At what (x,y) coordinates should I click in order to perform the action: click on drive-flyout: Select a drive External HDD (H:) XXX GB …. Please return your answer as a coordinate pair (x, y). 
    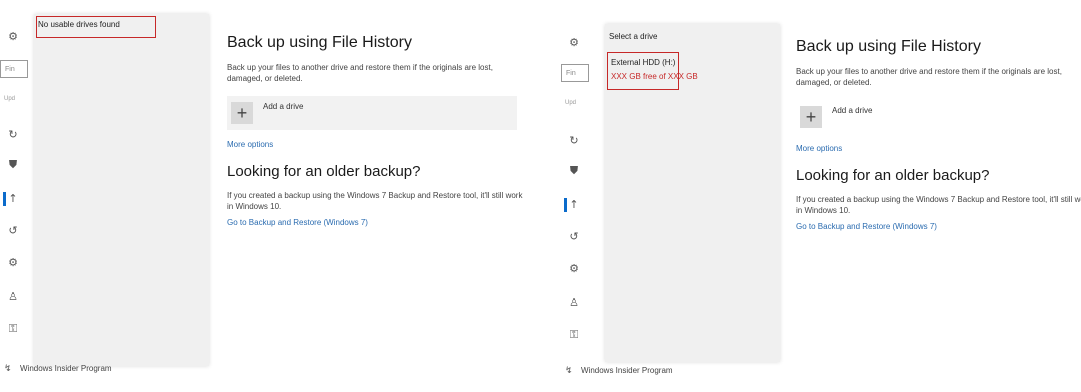
    Looking at the image, I should click on (692, 193).